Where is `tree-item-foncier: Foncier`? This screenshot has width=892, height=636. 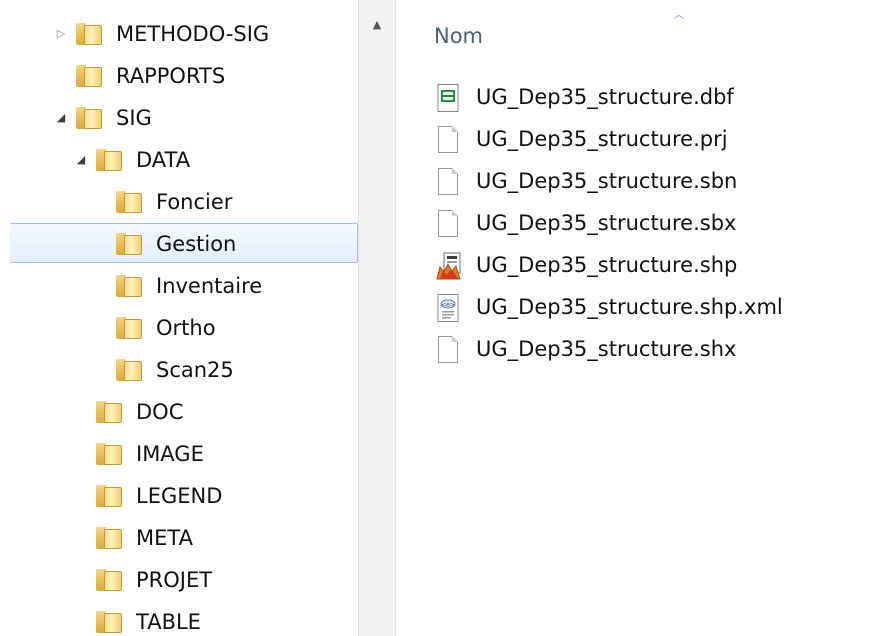 tree-item-foncier: Foncier is located at coordinates (184, 202).